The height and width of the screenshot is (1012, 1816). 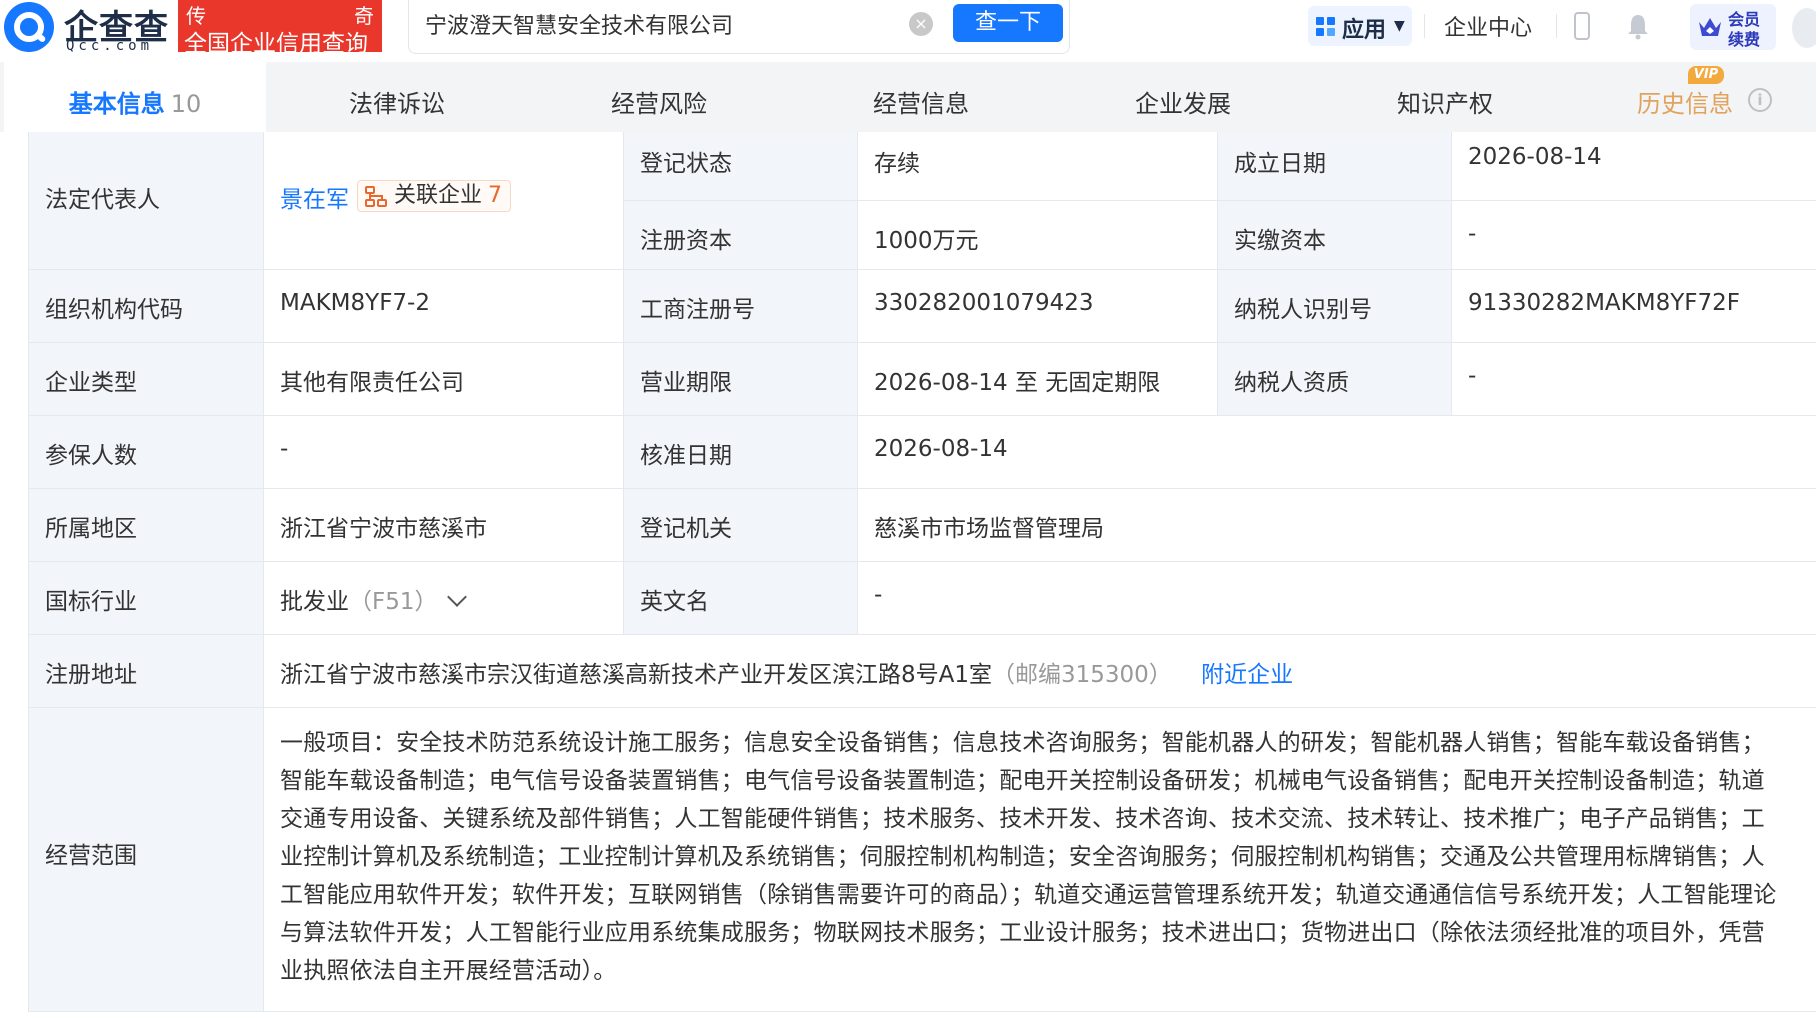 I want to click on search-button: 查一下, so click(x=1008, y=23).